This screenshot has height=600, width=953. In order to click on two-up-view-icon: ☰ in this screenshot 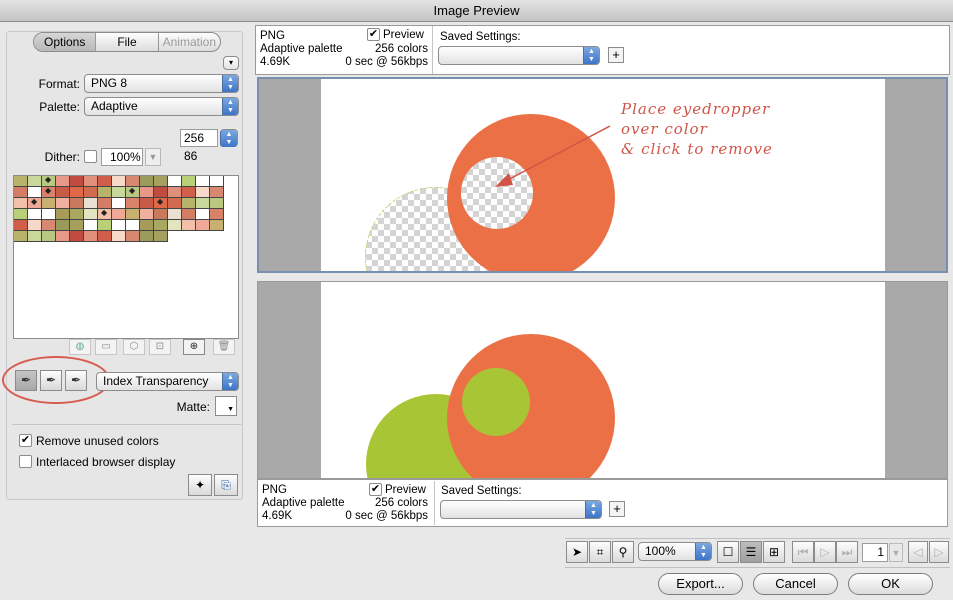, I will do `click(751, 552)`.